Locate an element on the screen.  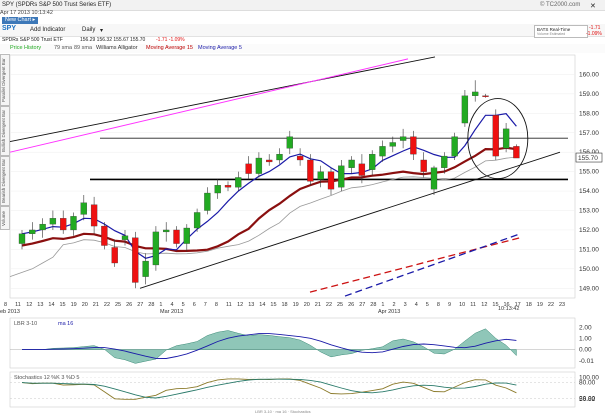
month-label: Mar 2013 is located at coordinates (171, 312).